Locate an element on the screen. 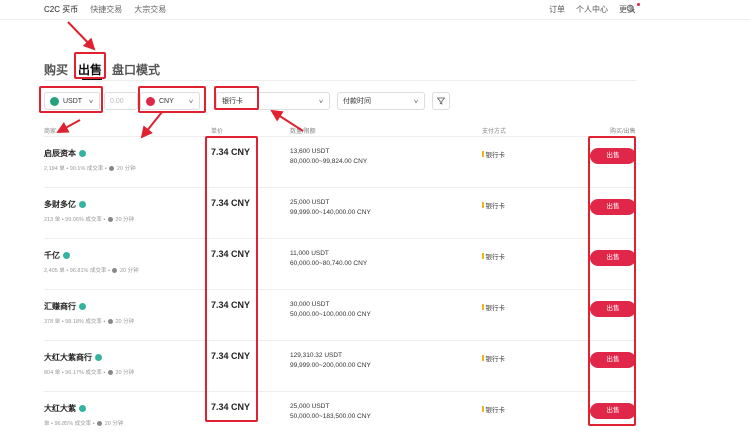  available-quantity: 11,000 USDT is located at coordinates (309, 253).